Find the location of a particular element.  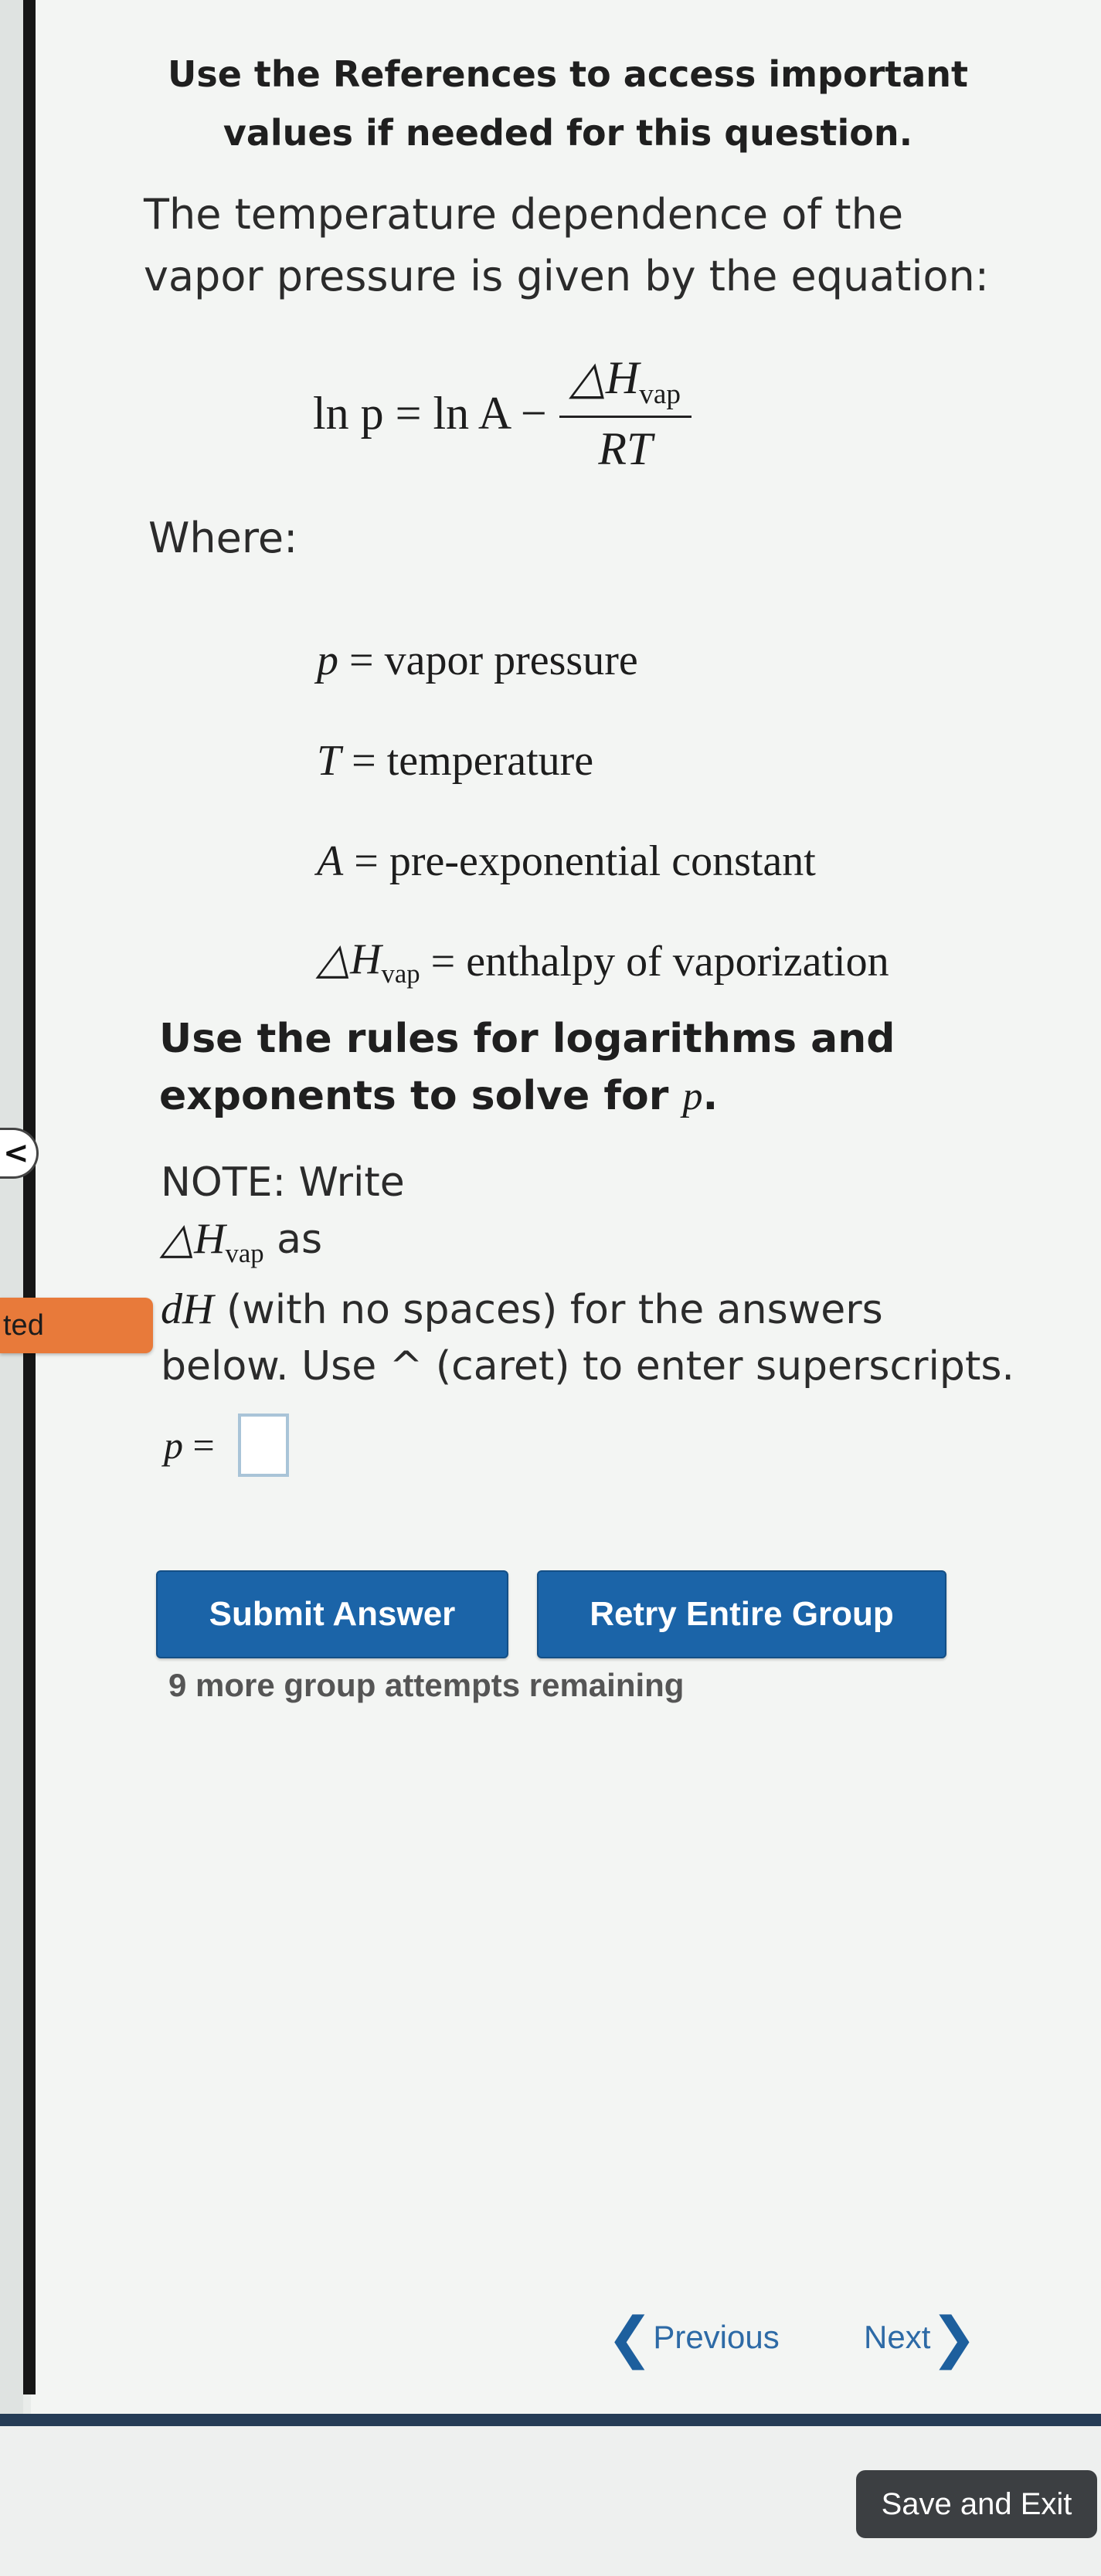

answer-label: p = is located at coordinates (189, 1445).